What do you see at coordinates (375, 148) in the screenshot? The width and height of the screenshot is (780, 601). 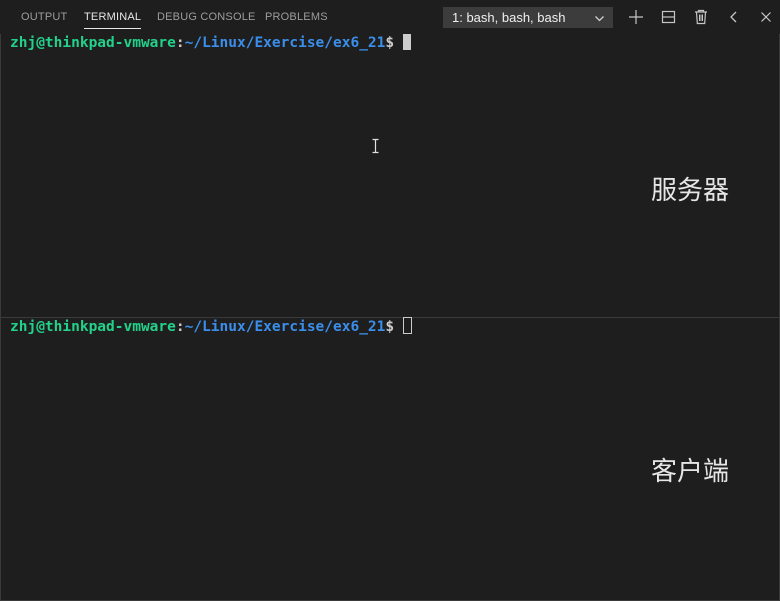 I see `text-cursor-ibeam-icon` at bounding box center [375, 148].